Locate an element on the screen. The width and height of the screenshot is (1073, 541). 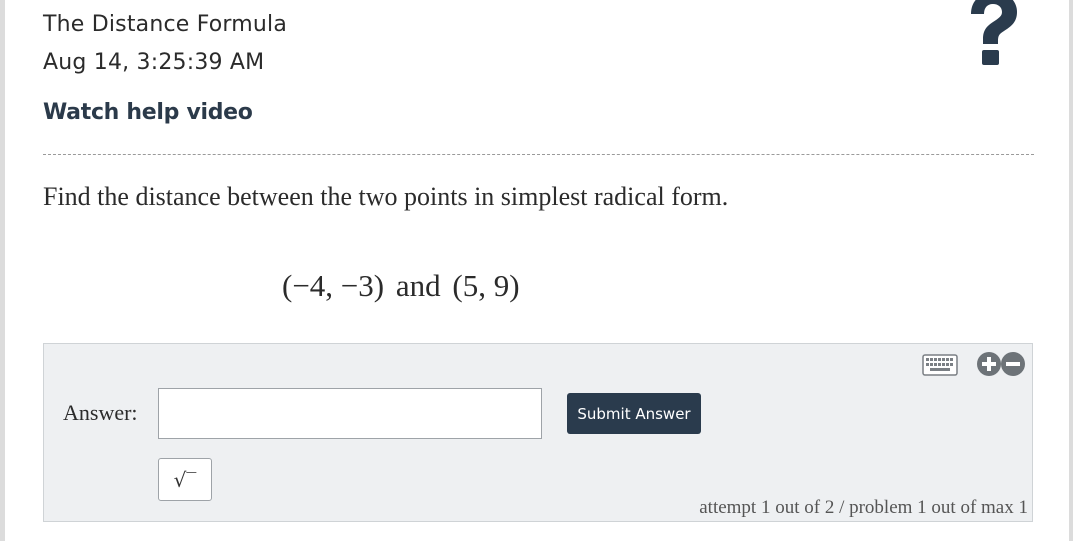
sqrt-button: √‾ is located at coordinates (185, 479).